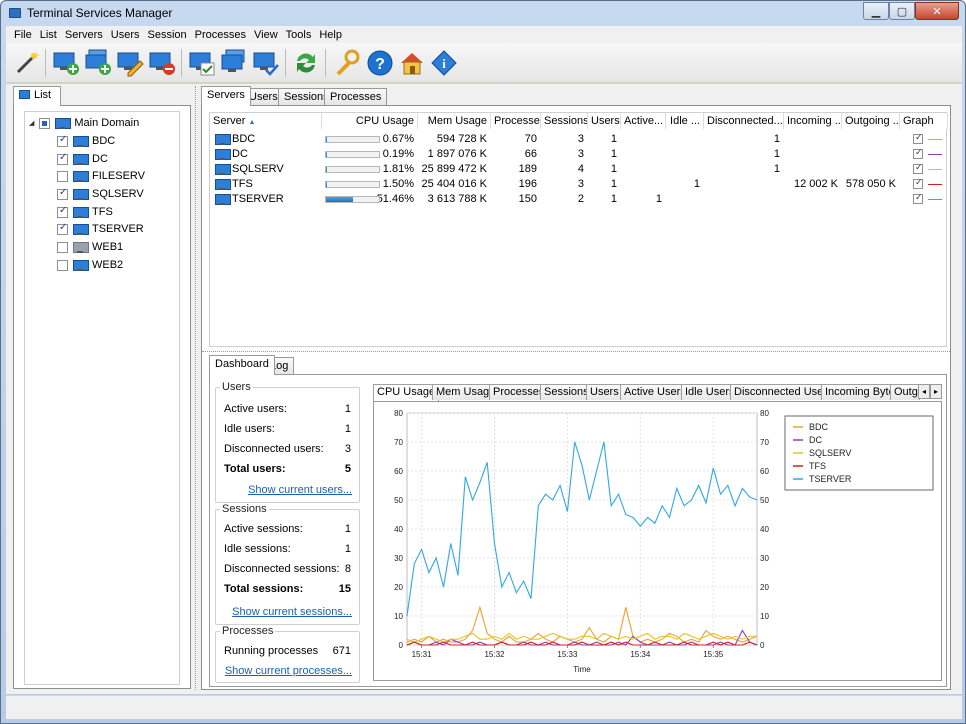 This screenshot has width=966, height=724. Describe the element at coordinates (125, 35) in the screenshot. I see `menu-users: Users` at that location.